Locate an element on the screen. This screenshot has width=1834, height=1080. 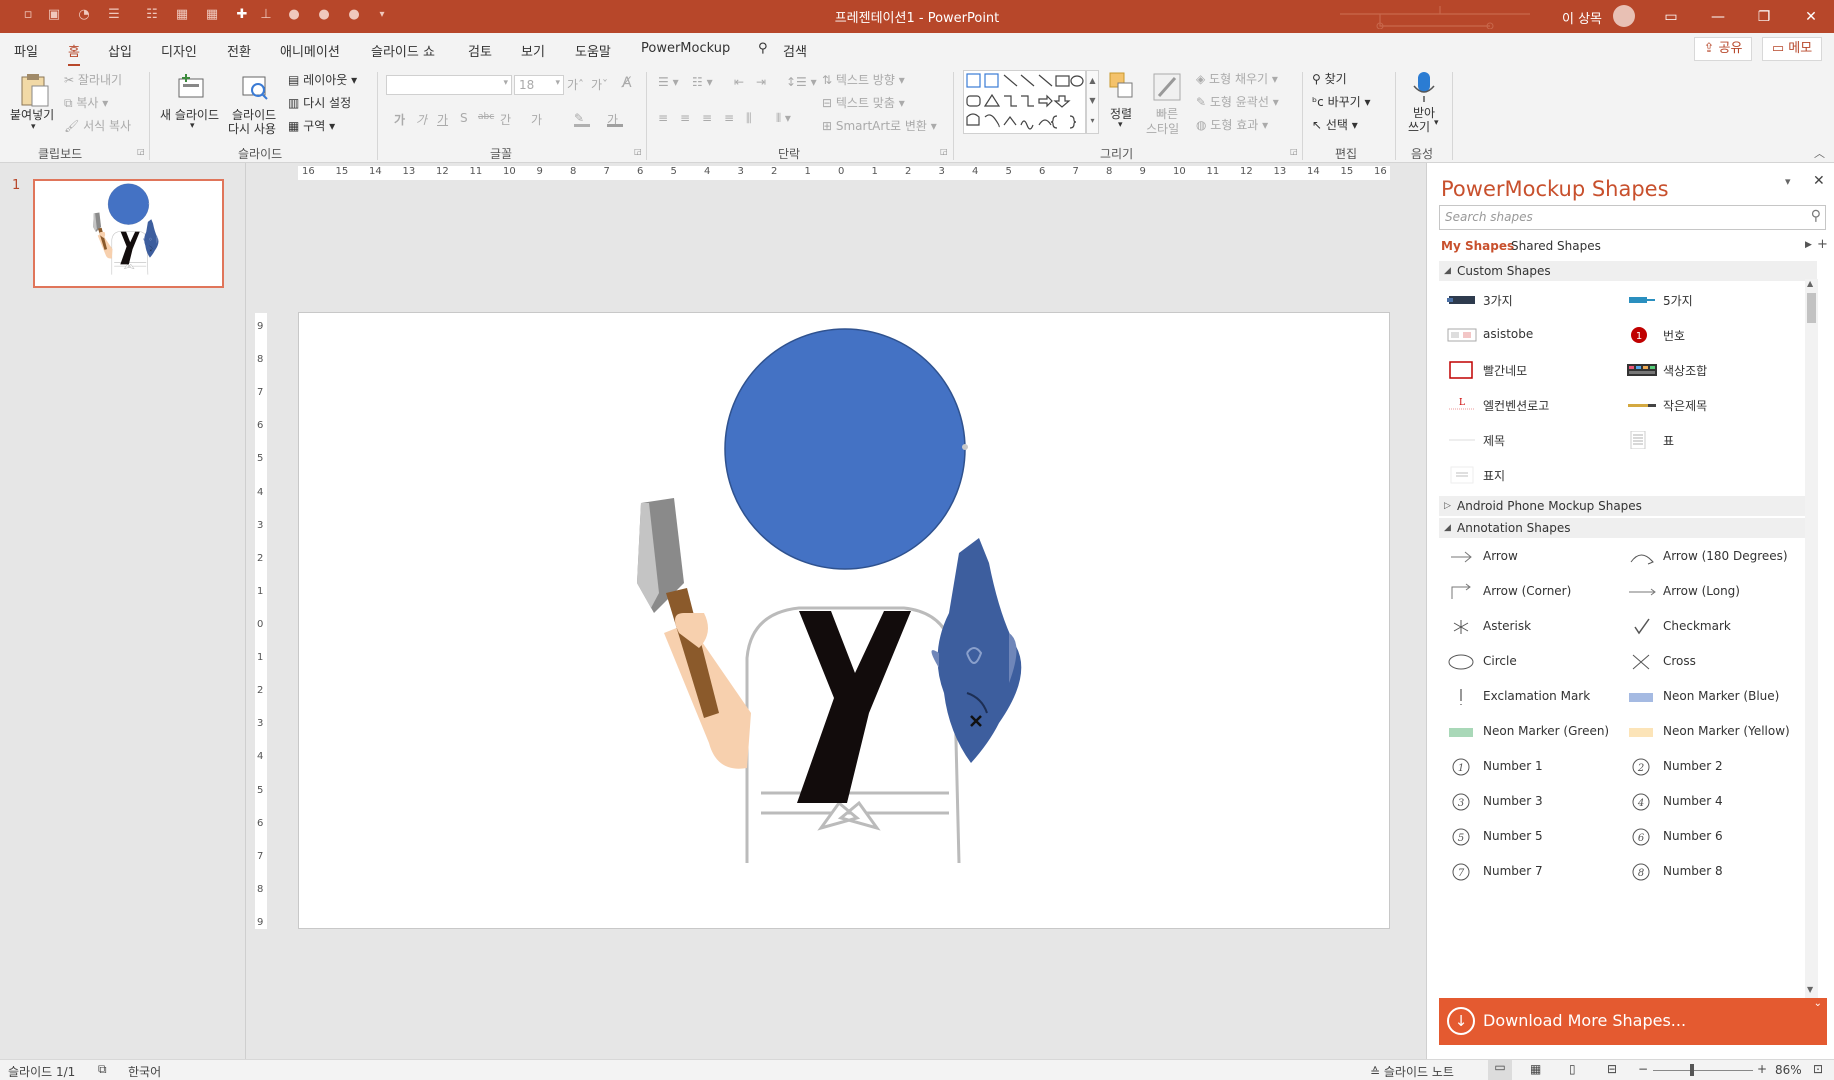
tell-me-search: 검색 is located at coordinates (795, 50).